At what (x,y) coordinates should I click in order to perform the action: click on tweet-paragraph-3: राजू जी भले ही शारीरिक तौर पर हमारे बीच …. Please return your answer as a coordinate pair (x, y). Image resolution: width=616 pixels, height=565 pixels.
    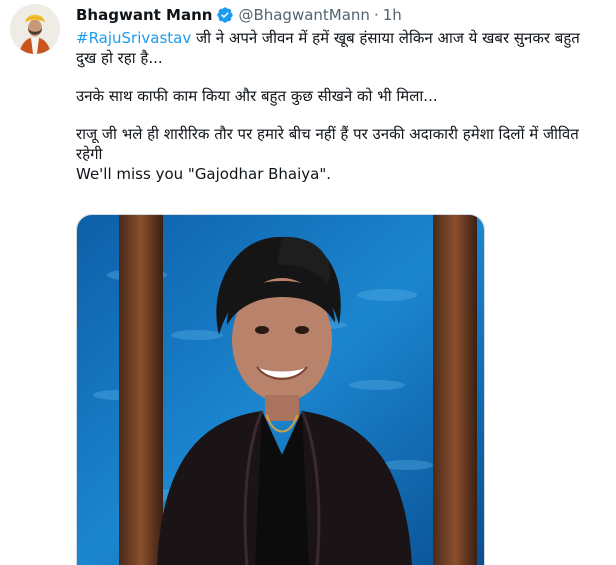
    Looking at the image, I should click on (327, 144).